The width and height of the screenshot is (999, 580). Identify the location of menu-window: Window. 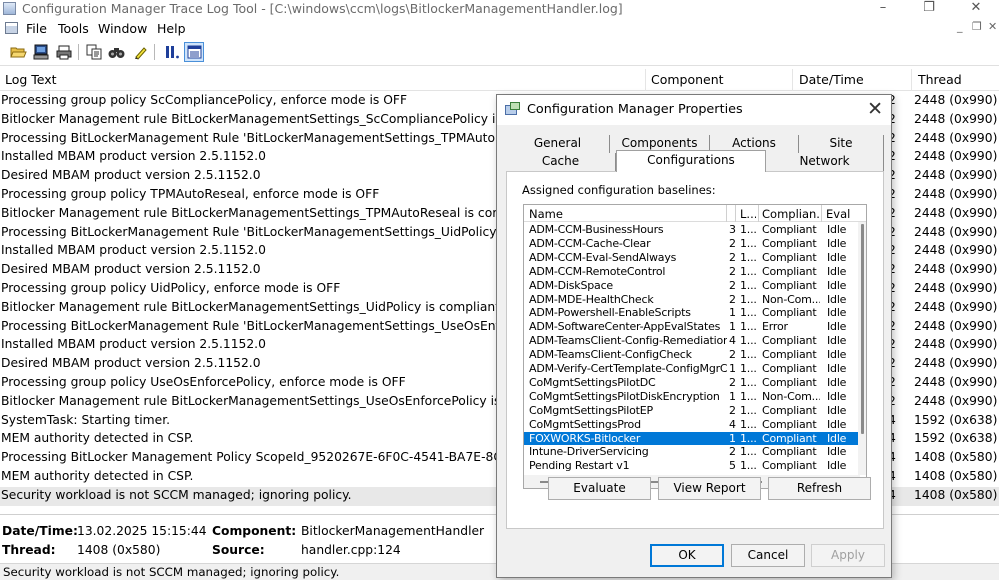
(122, 28).